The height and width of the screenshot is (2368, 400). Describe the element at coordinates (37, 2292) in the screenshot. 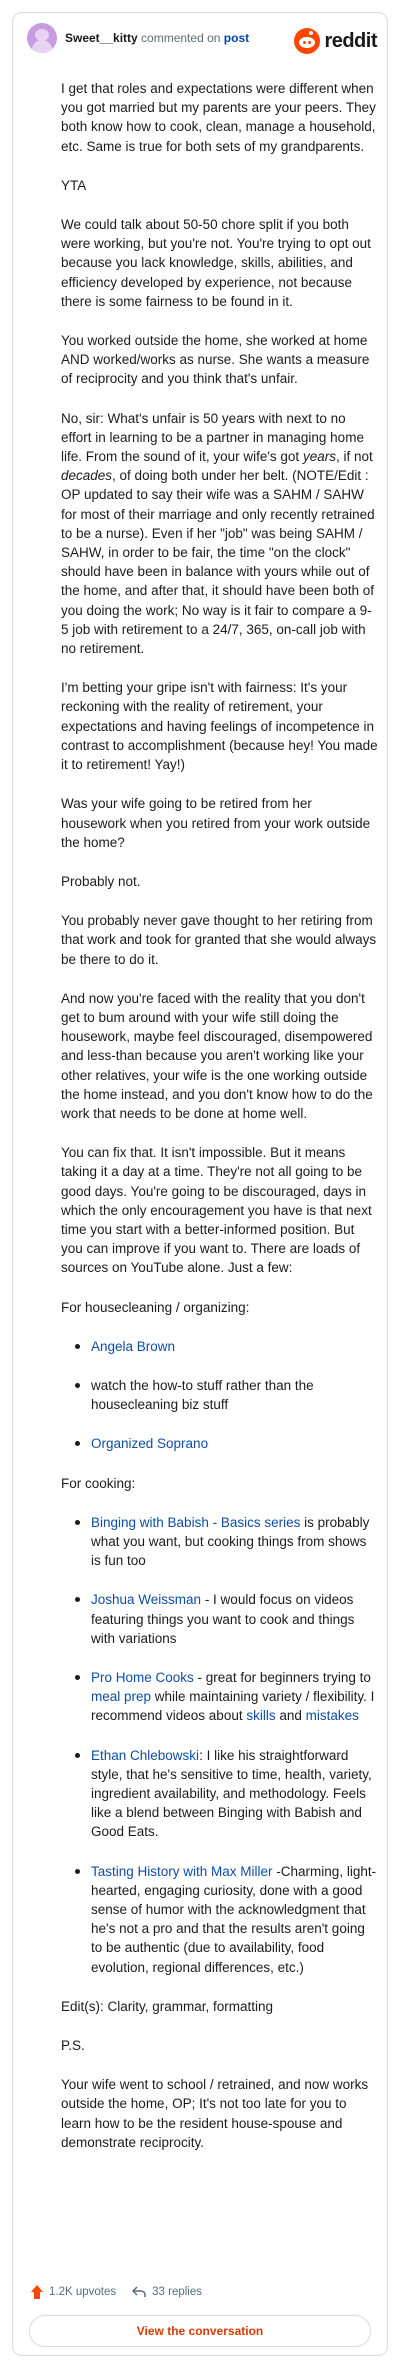

I see `upvote-icon` at that location.